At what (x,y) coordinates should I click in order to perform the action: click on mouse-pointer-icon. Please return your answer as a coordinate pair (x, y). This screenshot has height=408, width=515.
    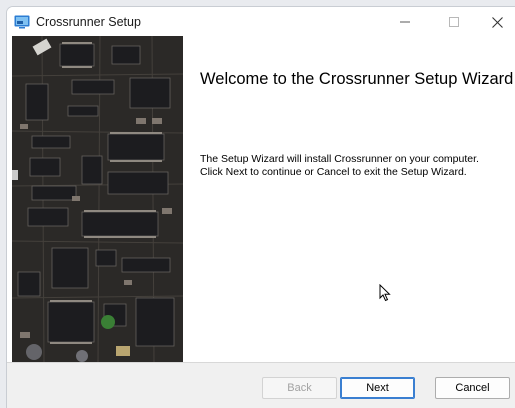
    Looking at the image, I should click on (385, 293).